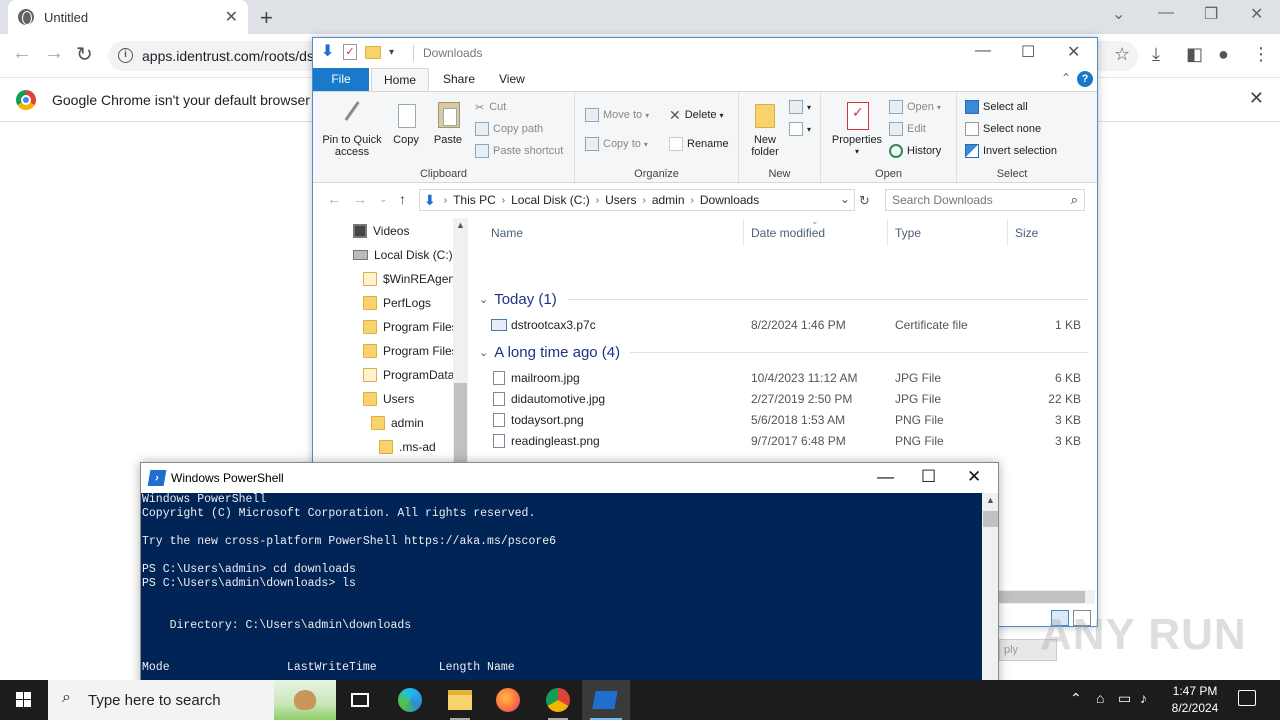 The image size is (1280, 720). Describe the element at coordinates (1028, 52) in the screenshot. I see `explorer-maximize-button: ☐` at that location.